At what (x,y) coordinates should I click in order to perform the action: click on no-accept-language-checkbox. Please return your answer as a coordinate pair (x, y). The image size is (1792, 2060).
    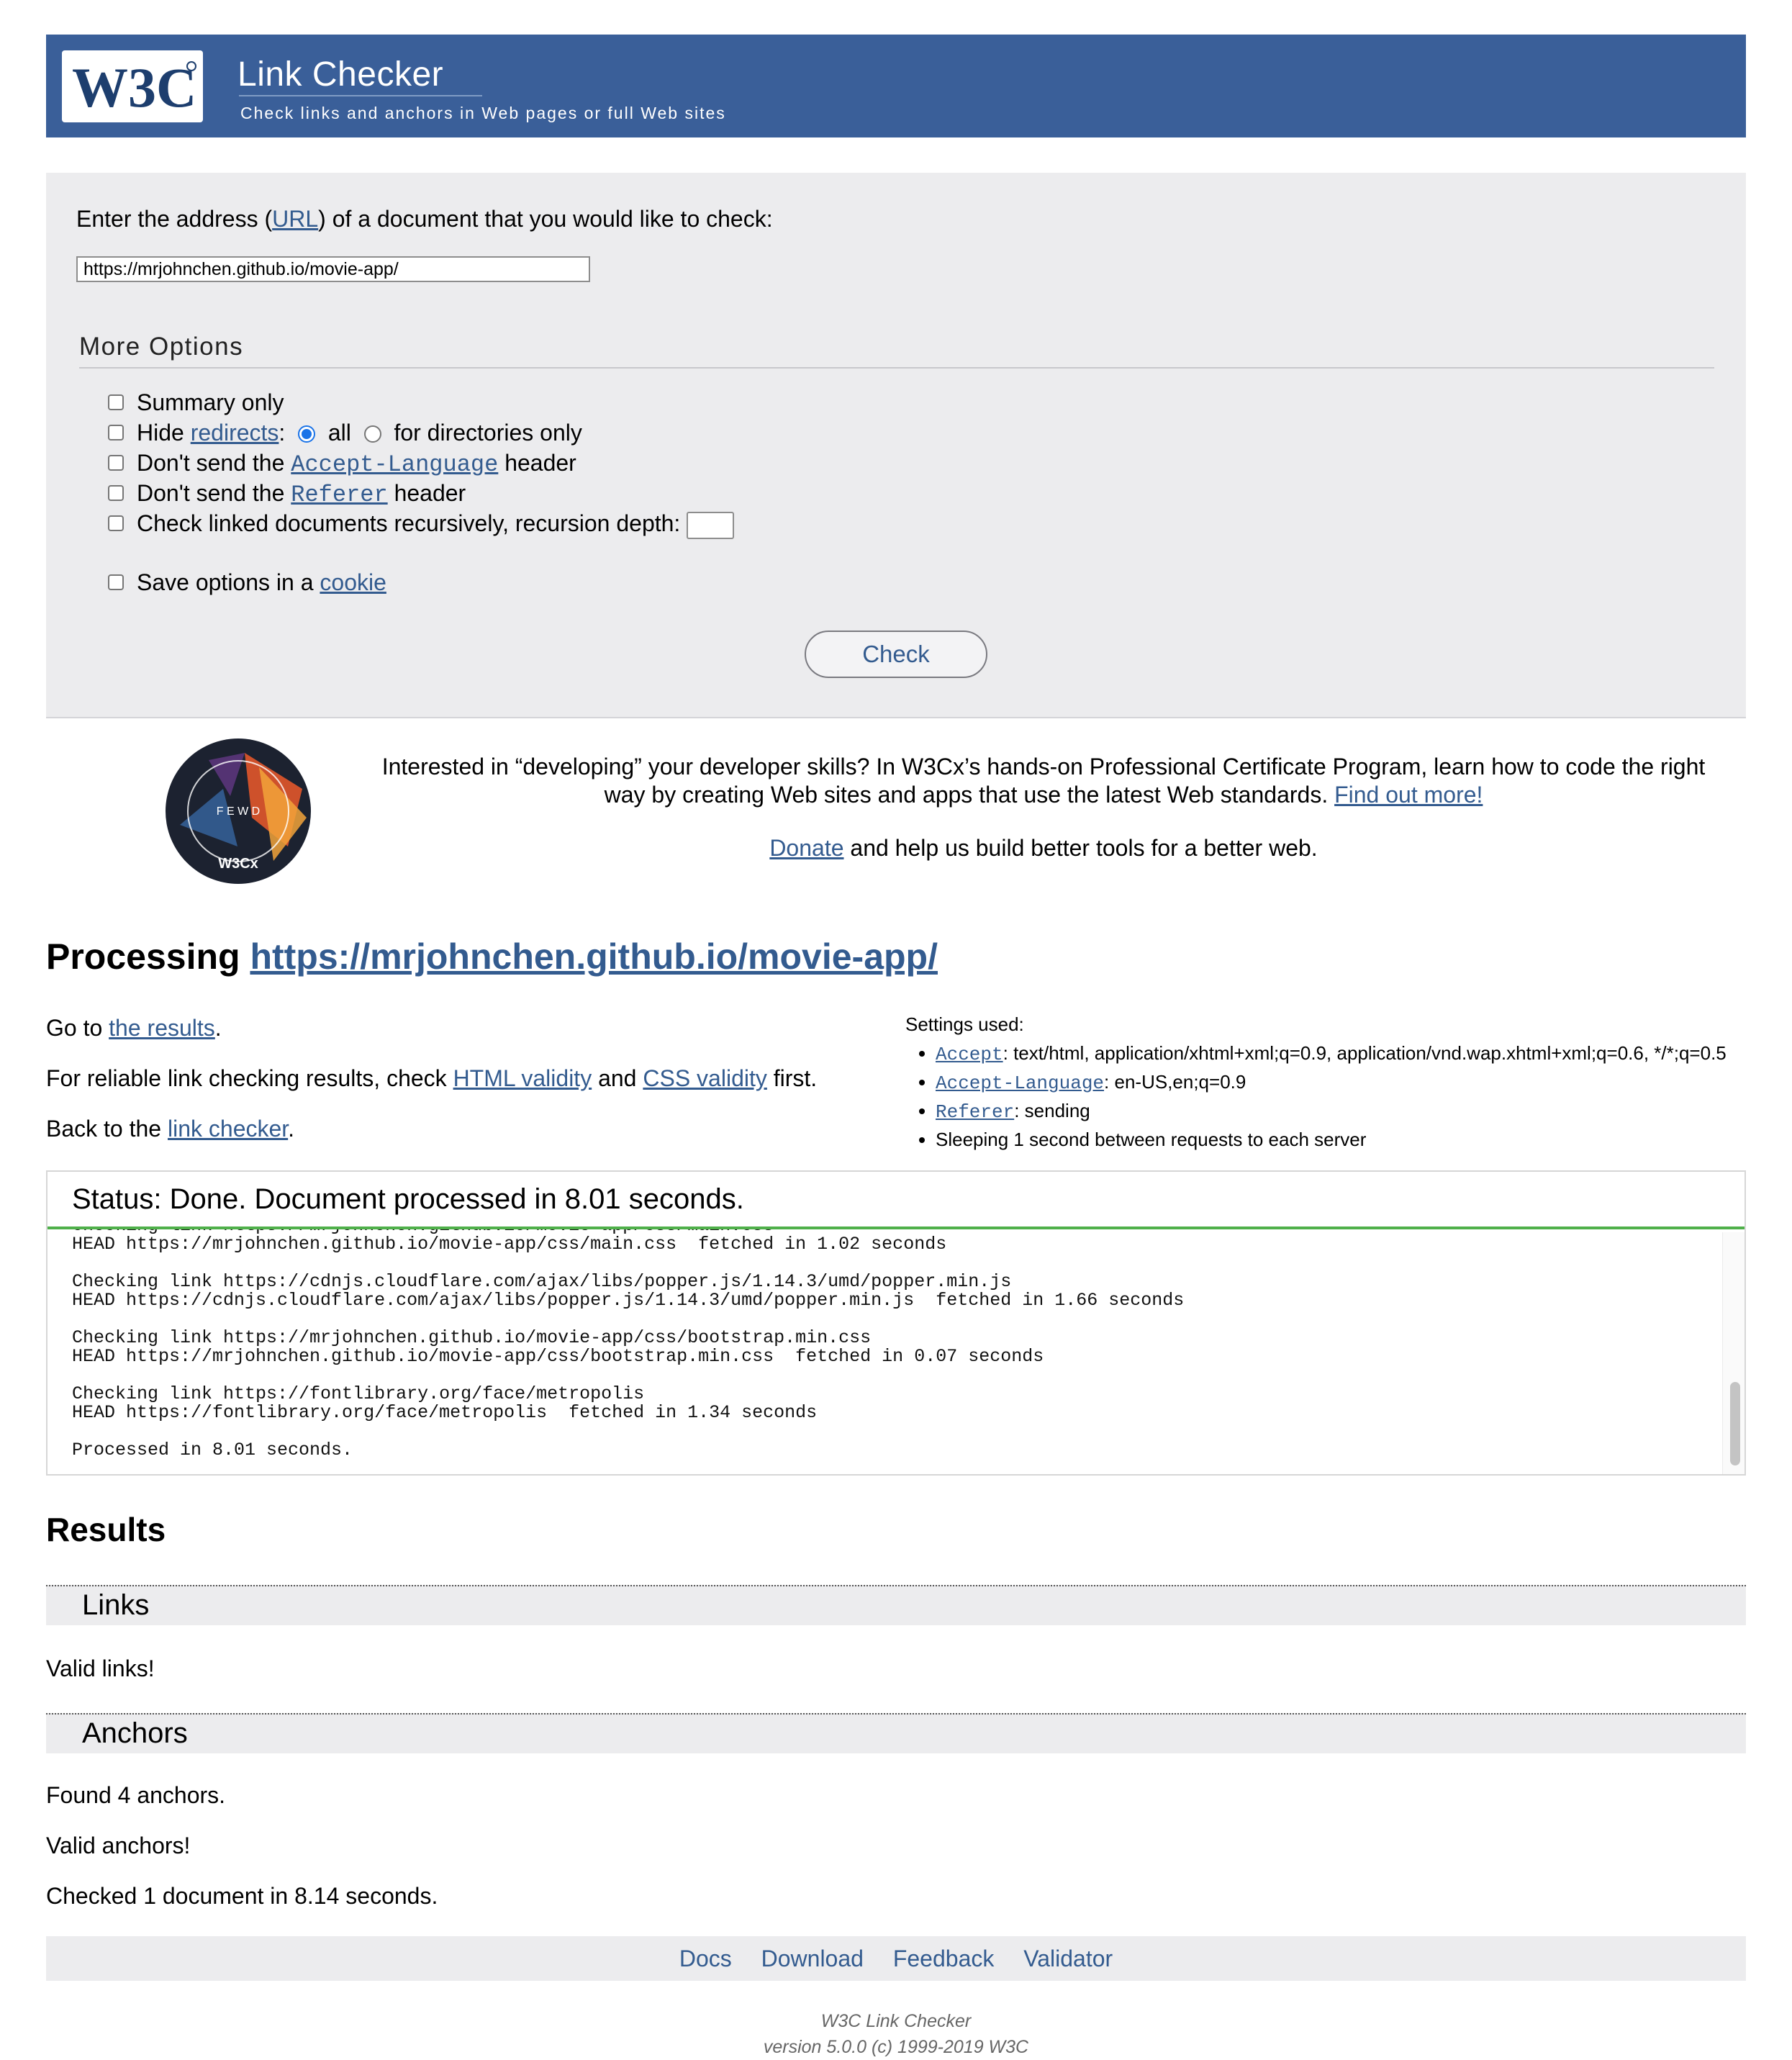
    Looking at the image, I should click on (116, 463).